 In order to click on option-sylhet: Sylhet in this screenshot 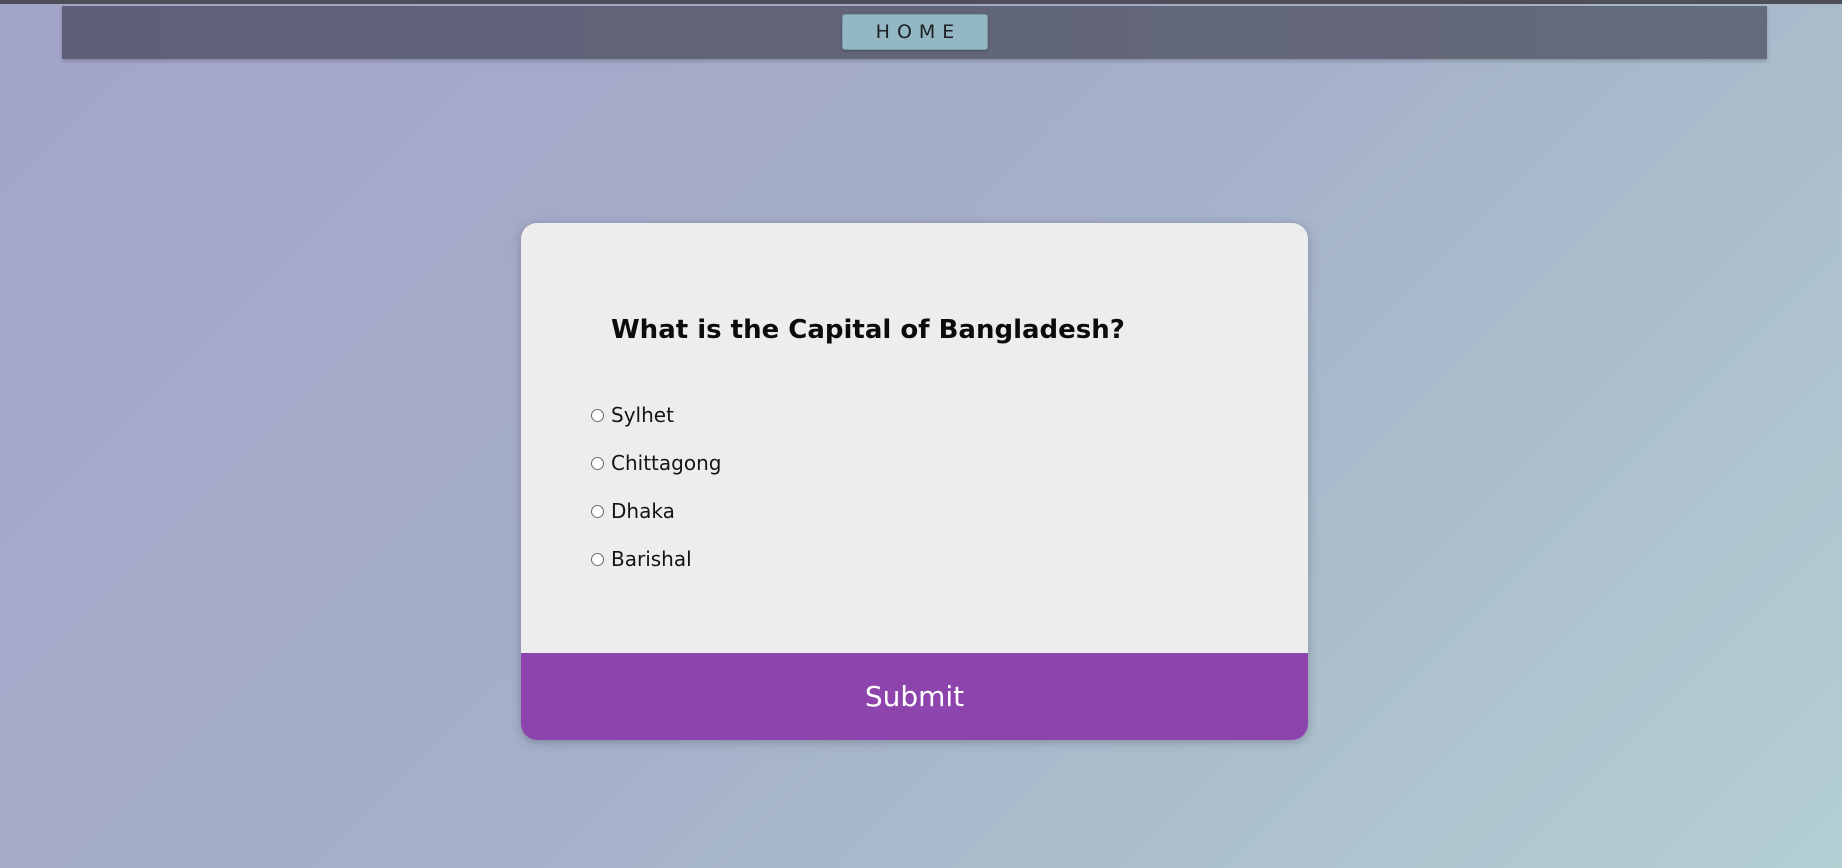, I will do `click(656, 415)`.